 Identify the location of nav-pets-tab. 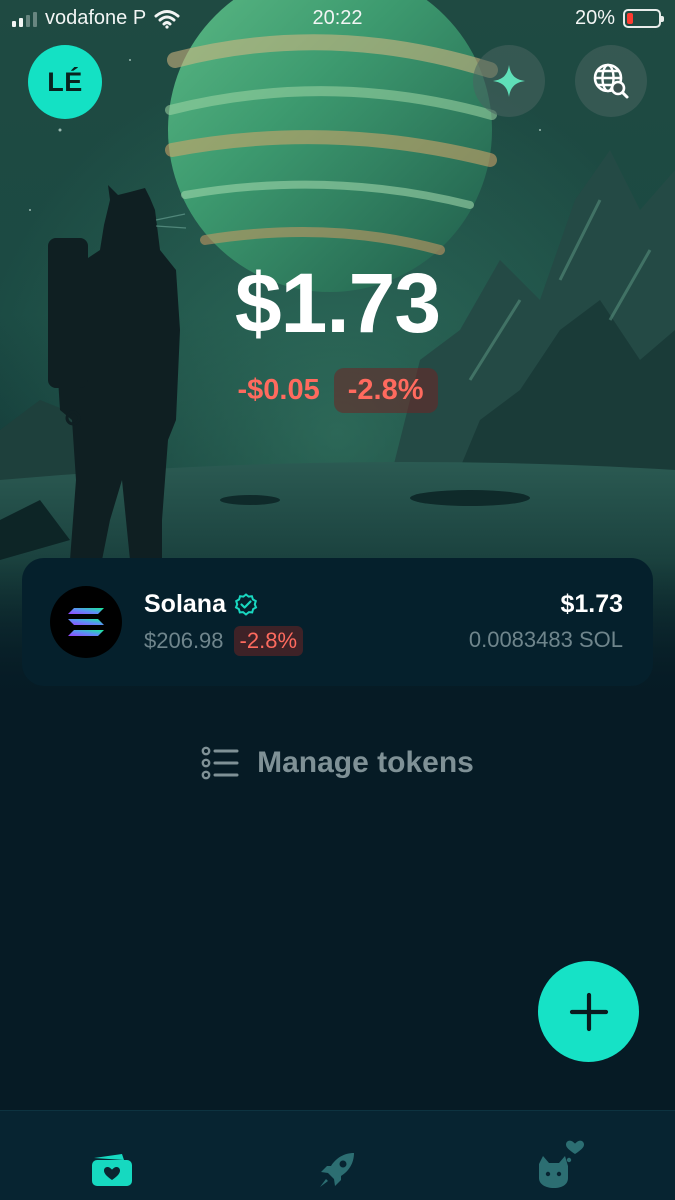
(560, 1164).